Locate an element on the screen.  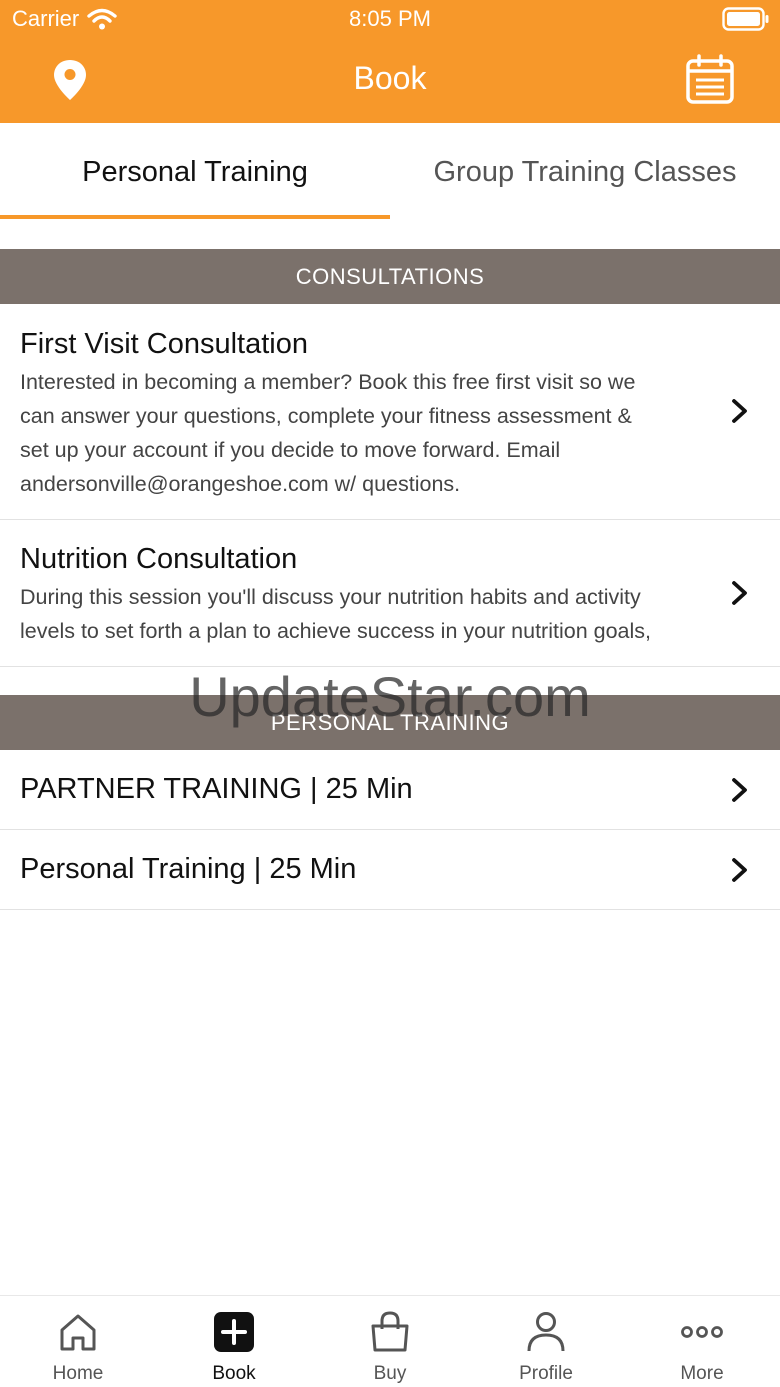
tabbar-label: Buy is located at coordinates (390, 1373).